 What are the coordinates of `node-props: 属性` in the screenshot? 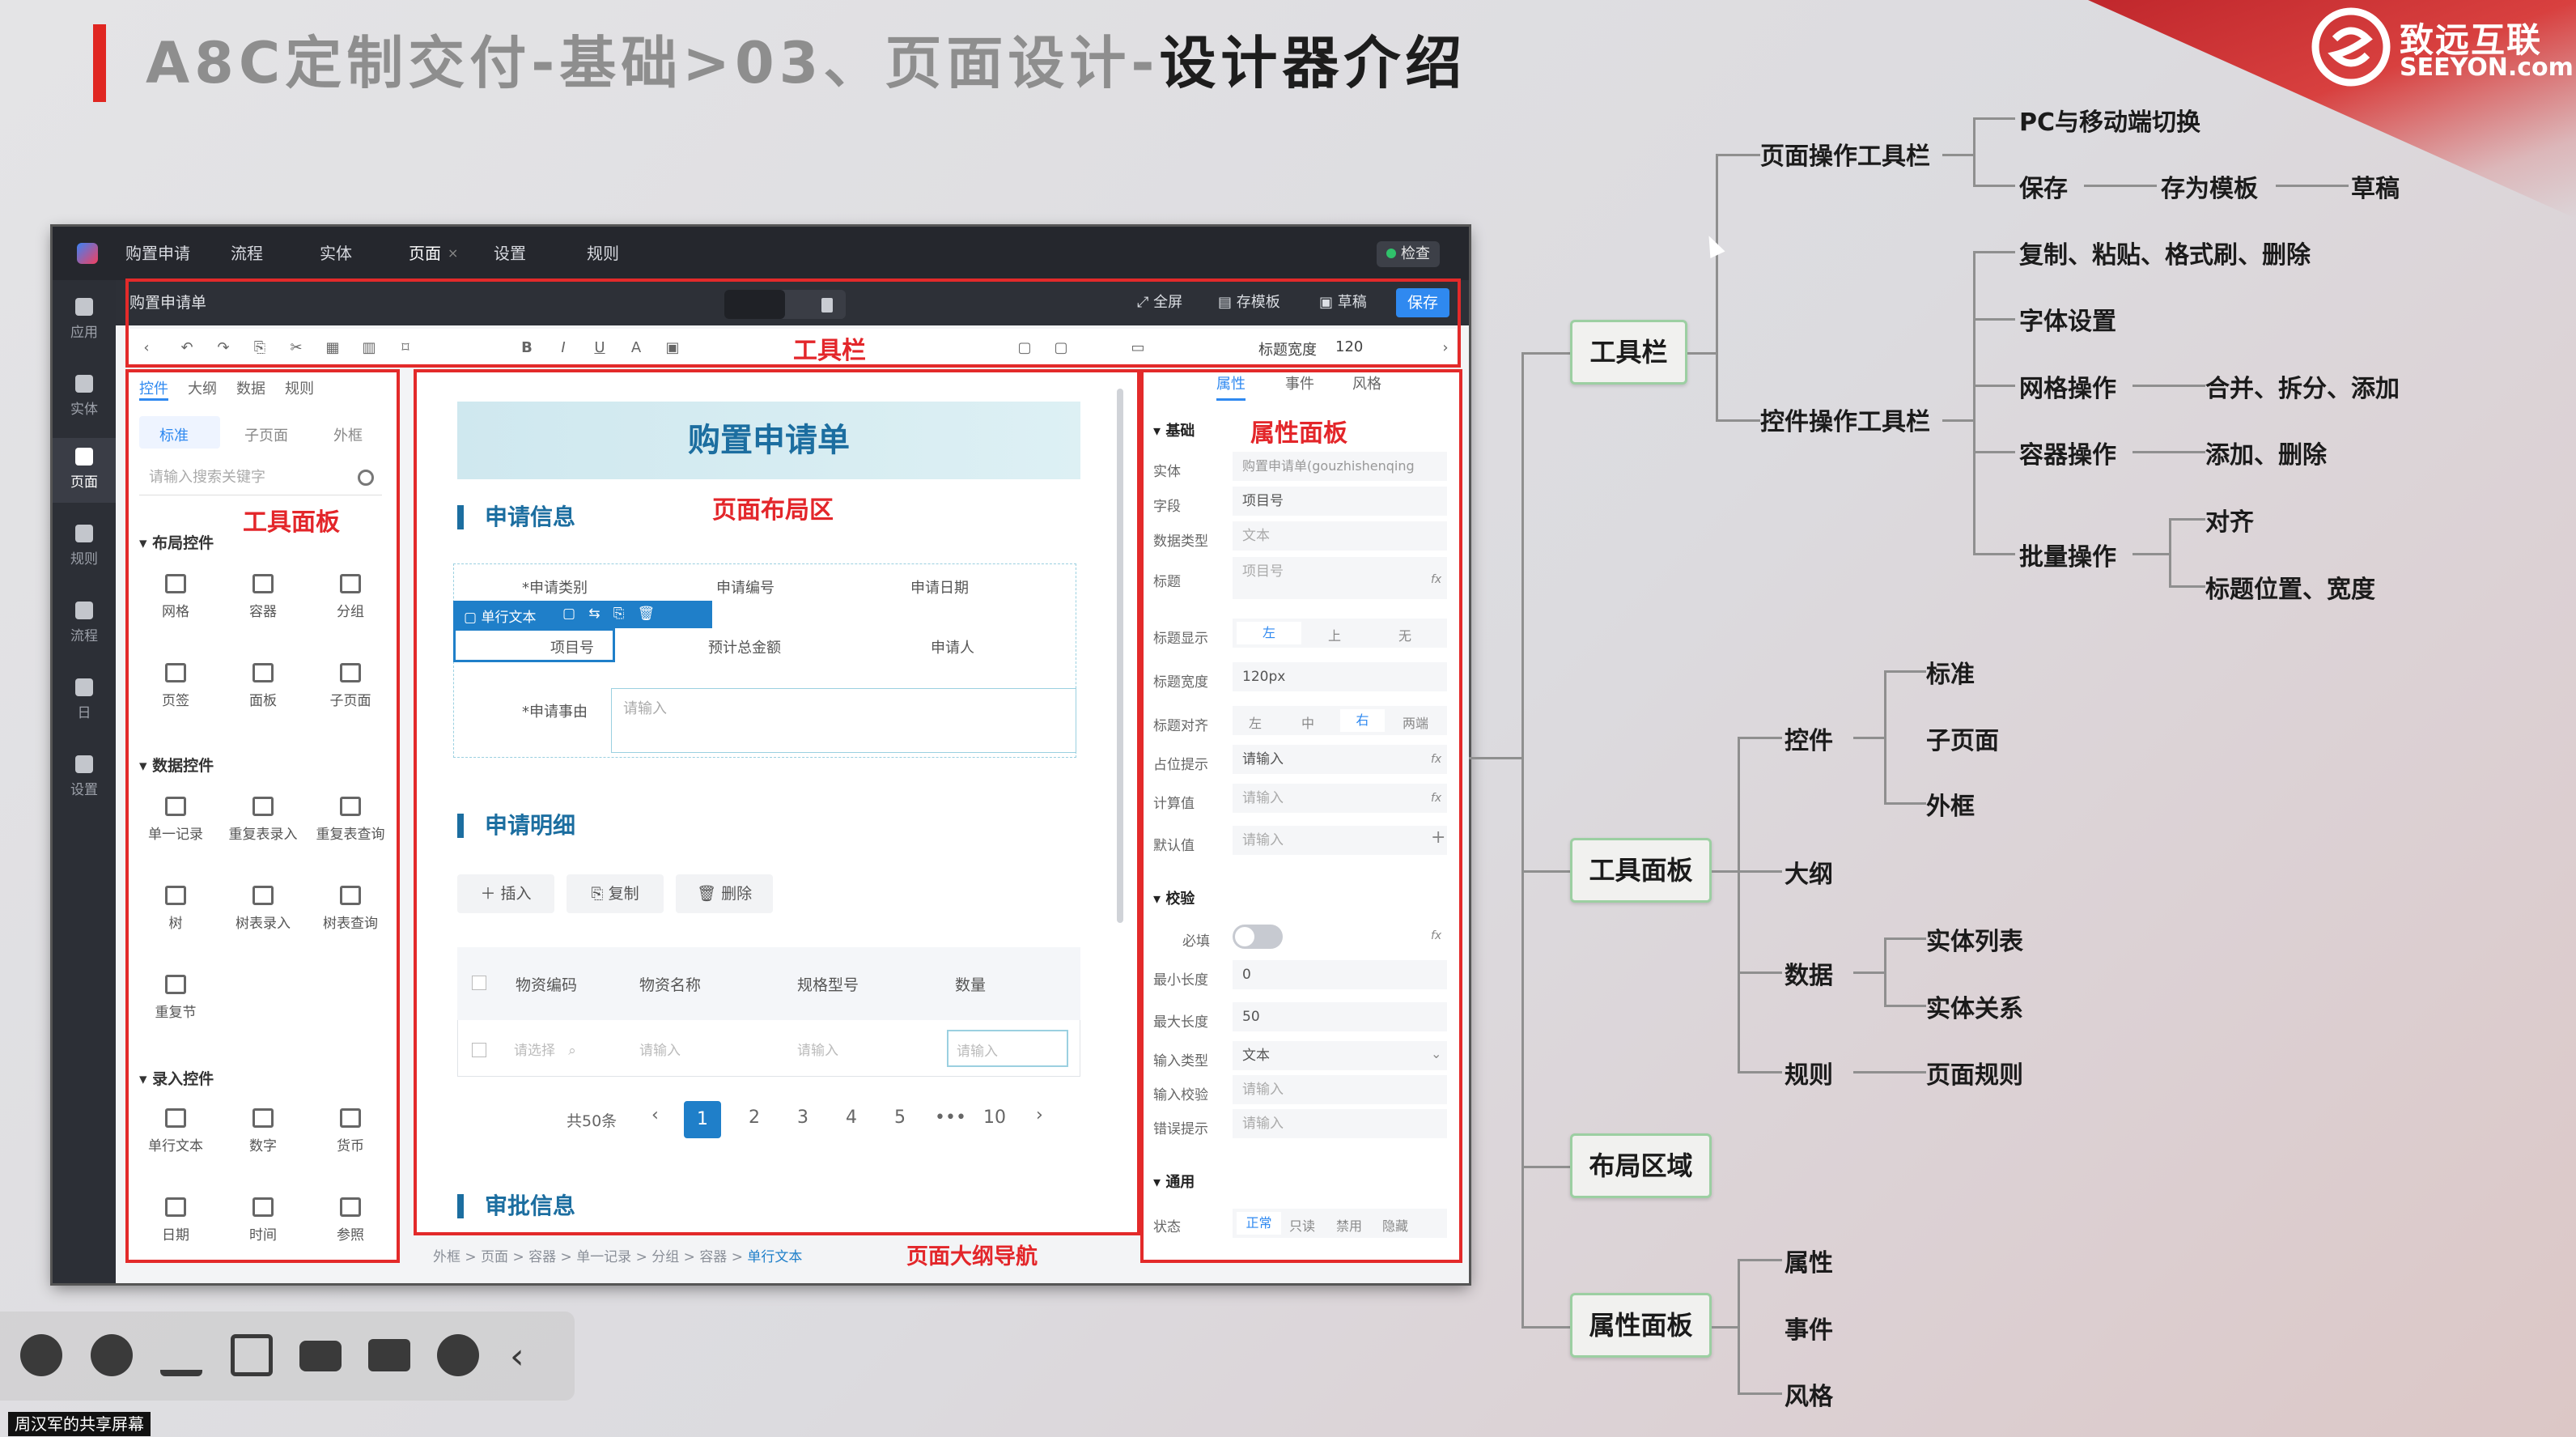 It's located at (1809, 1263).